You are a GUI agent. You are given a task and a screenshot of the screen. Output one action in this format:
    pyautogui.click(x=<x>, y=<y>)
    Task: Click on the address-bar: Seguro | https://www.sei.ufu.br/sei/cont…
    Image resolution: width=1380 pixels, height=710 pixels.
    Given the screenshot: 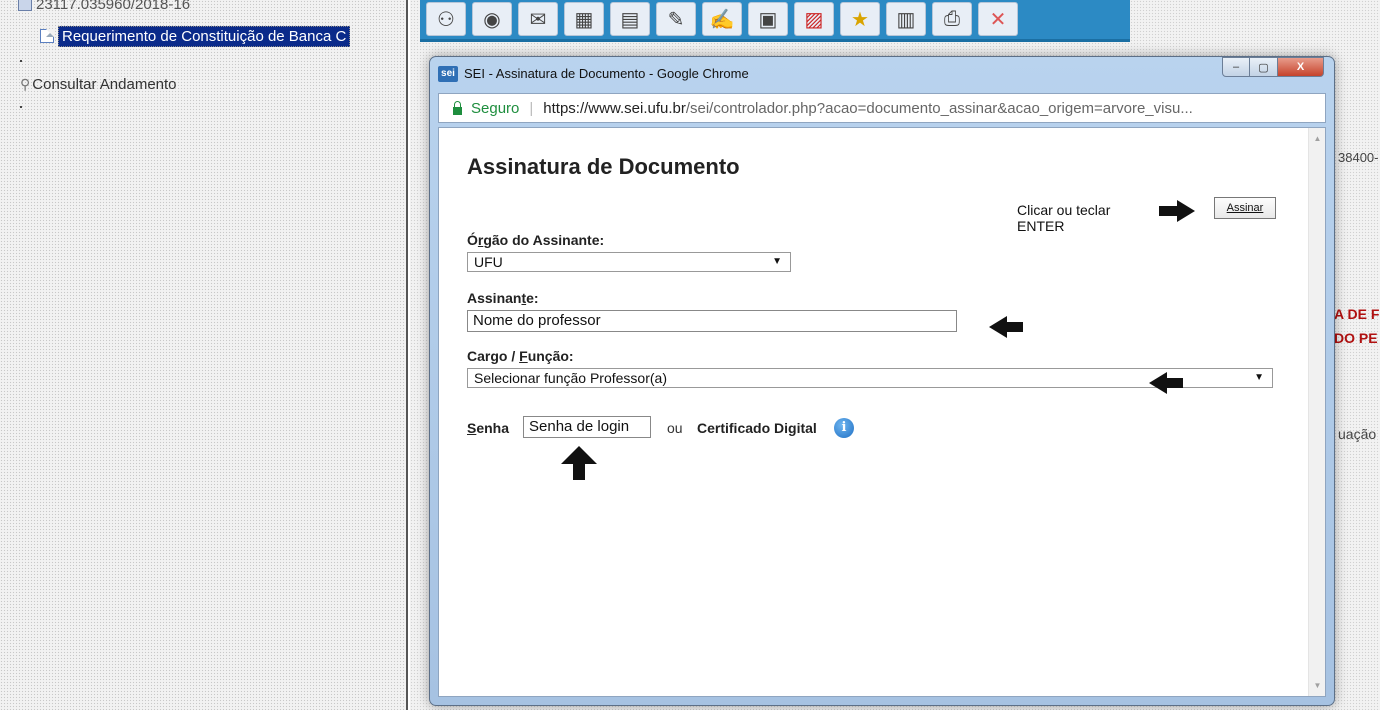 What is the action you would take?
    pyautogui.click(x=882, y=108)
    